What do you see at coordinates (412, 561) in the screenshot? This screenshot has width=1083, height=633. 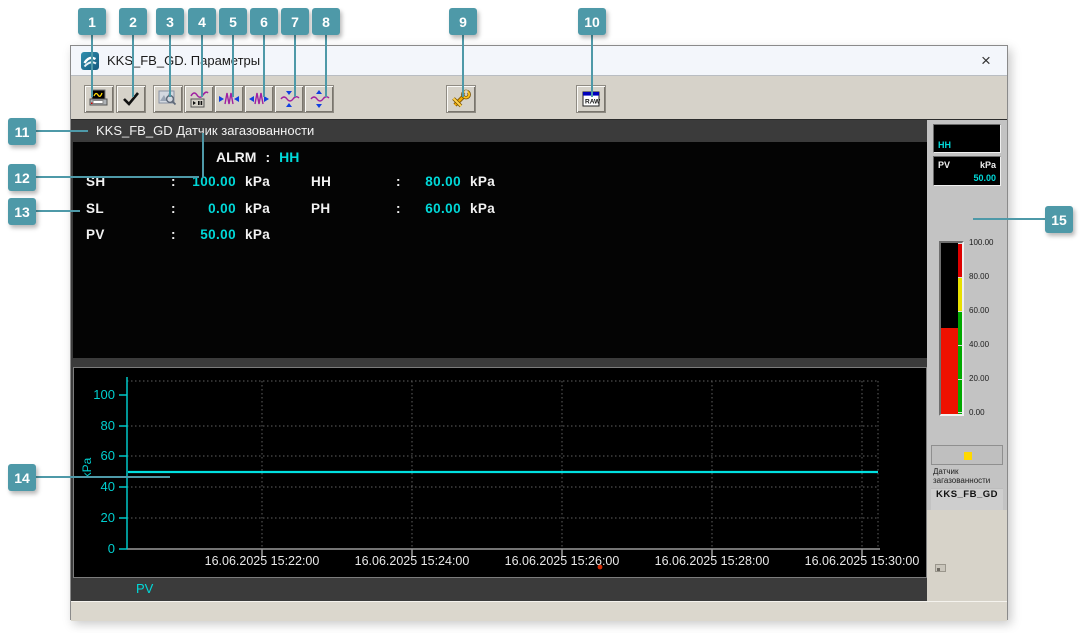 I see `x-tick: 16.06.2025 15:24:00` at bounding box center [412, 561].